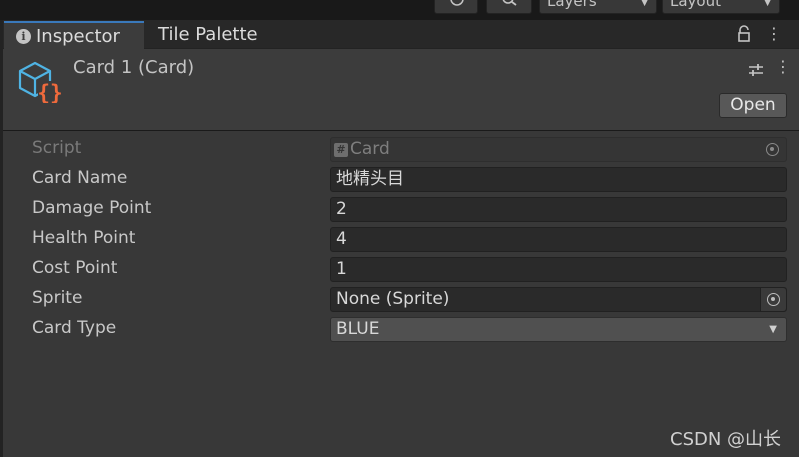 The height and width of the screenshot is (457, 799). What do you see at coordinates (358, 329) in the screenshot?
I see `card-type-value: BLUE` at bounding box center [358, 329].